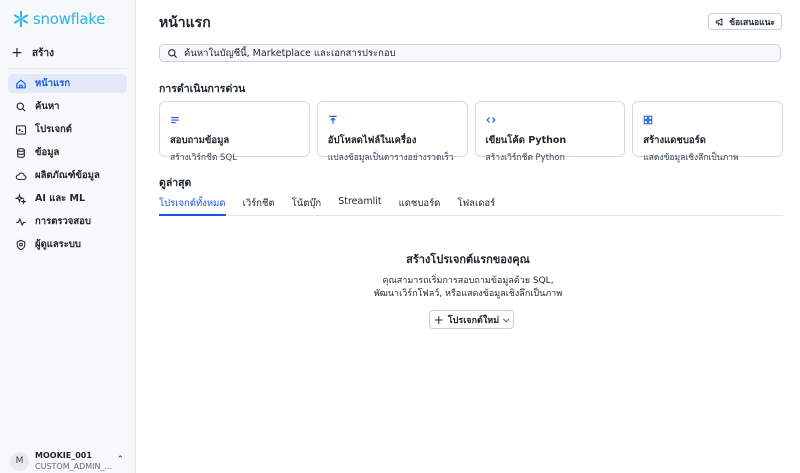  I want to click on sidebar-item-label: ข้อมูล, so click(47, 152).